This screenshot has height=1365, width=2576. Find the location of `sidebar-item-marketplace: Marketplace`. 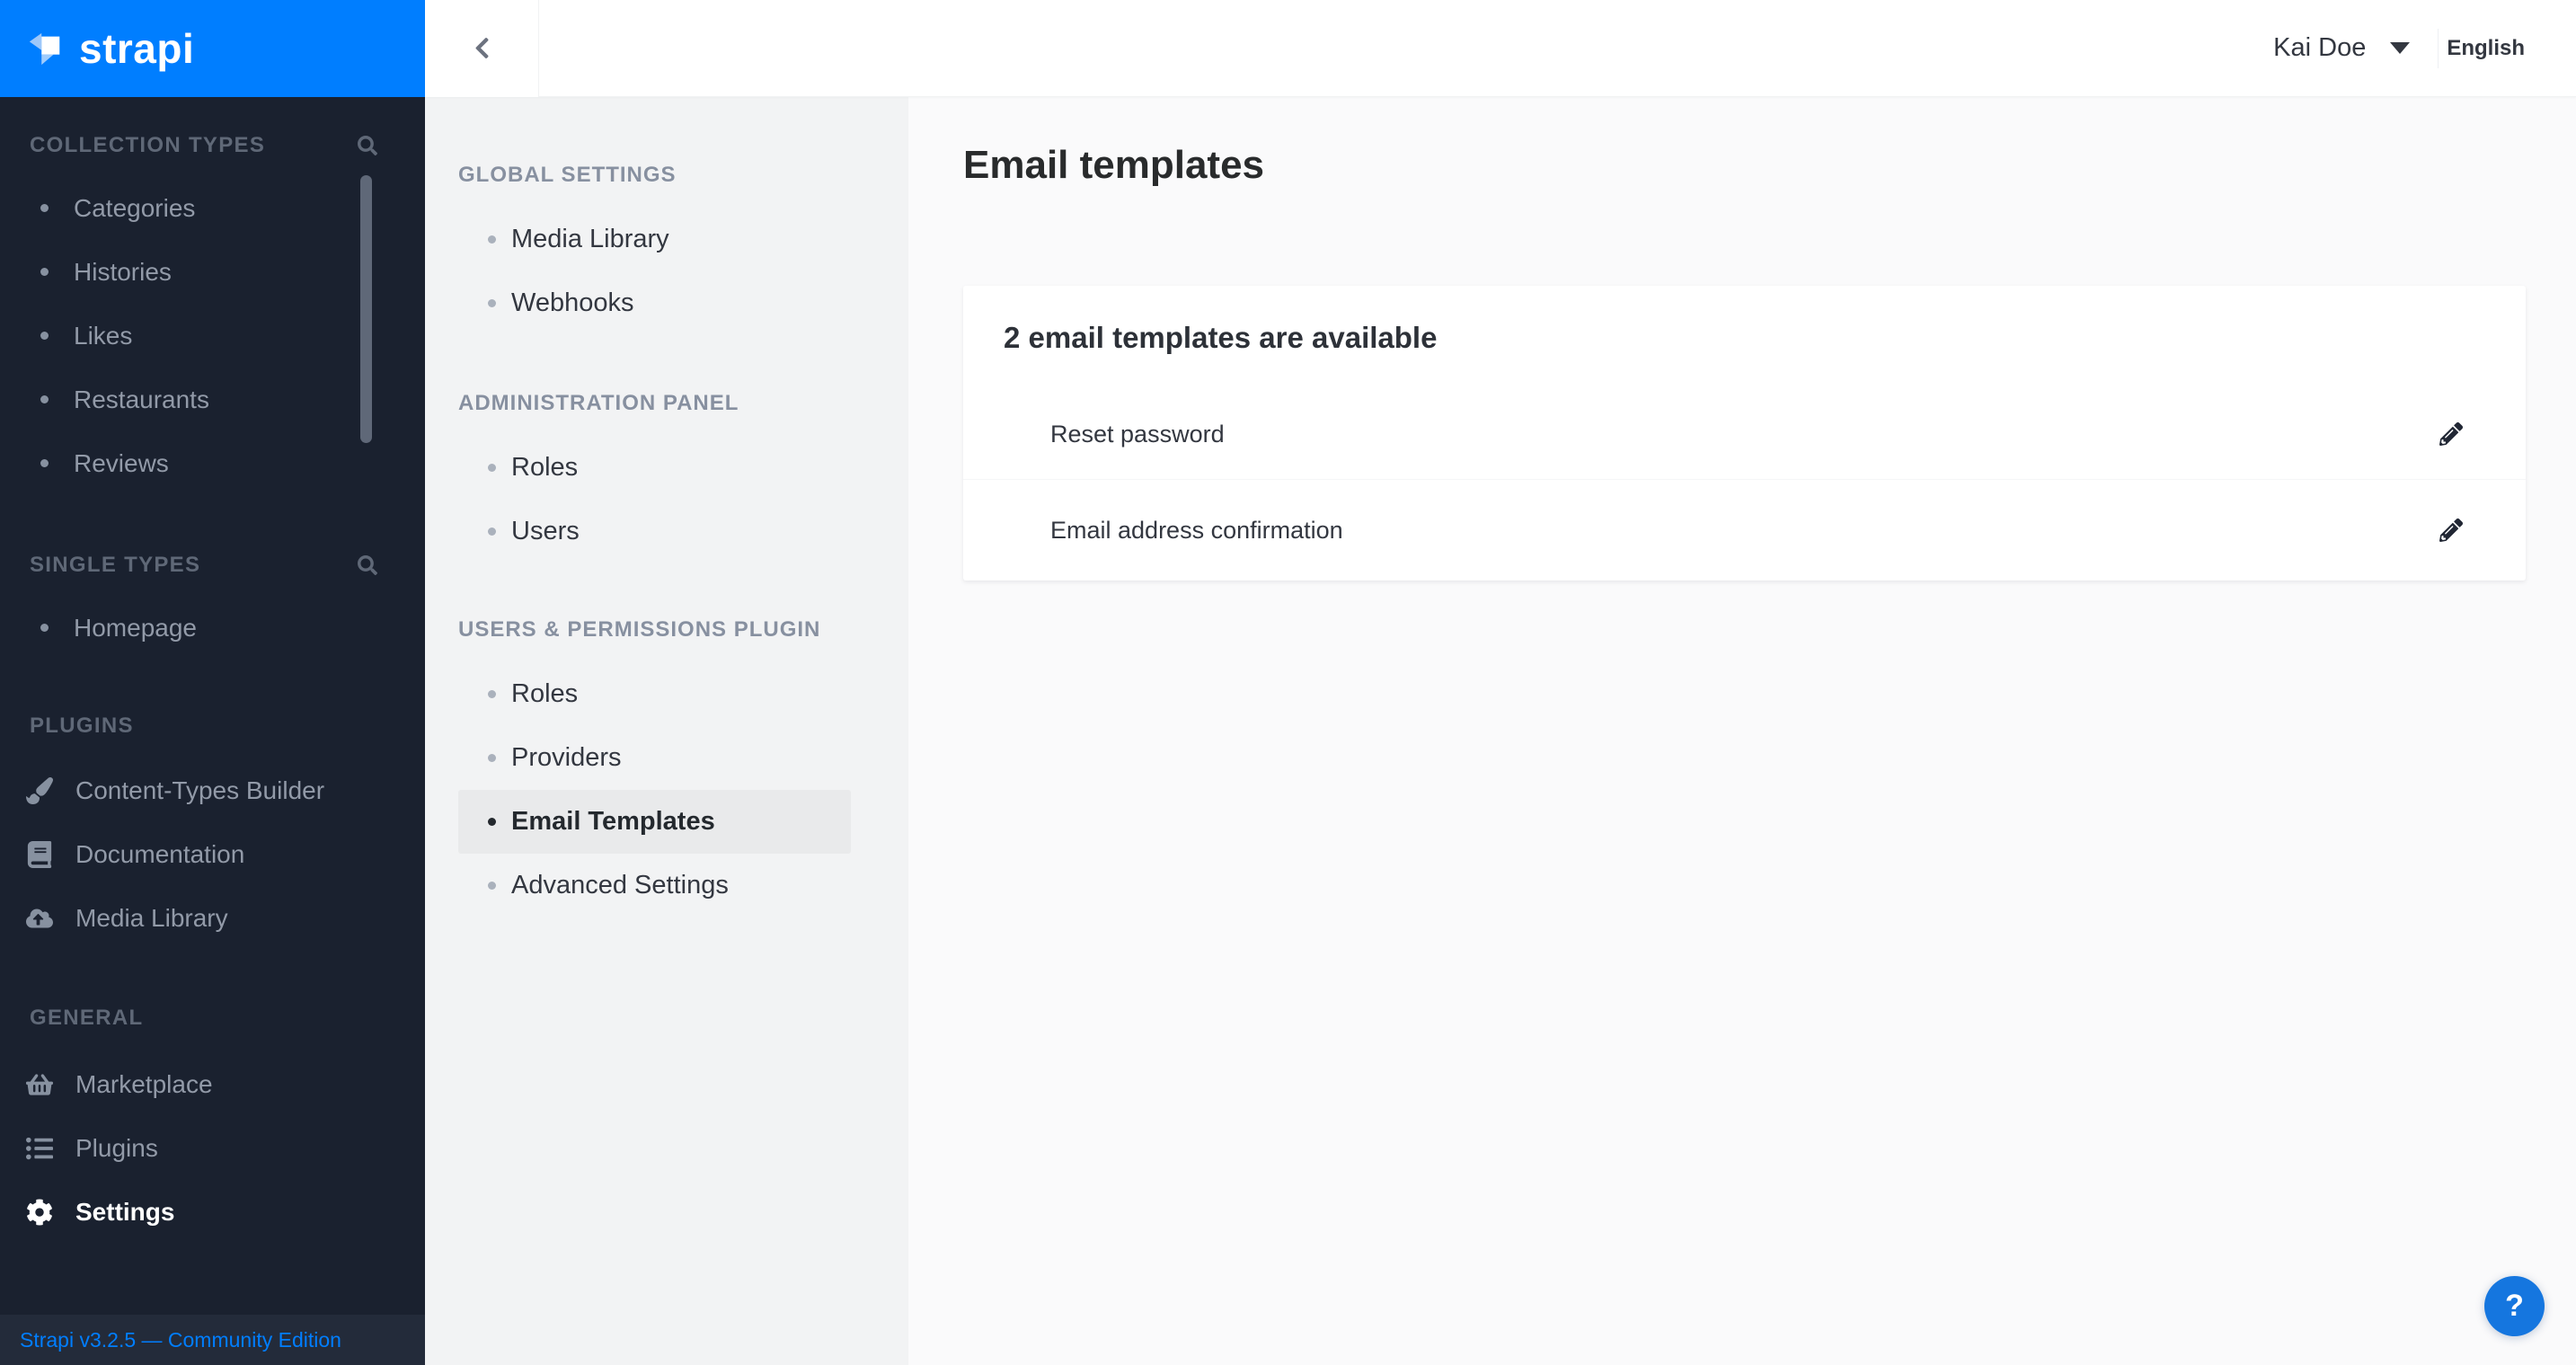

sidebar-item-marketplace: Marketplace is located at coordinates (212, 1084).